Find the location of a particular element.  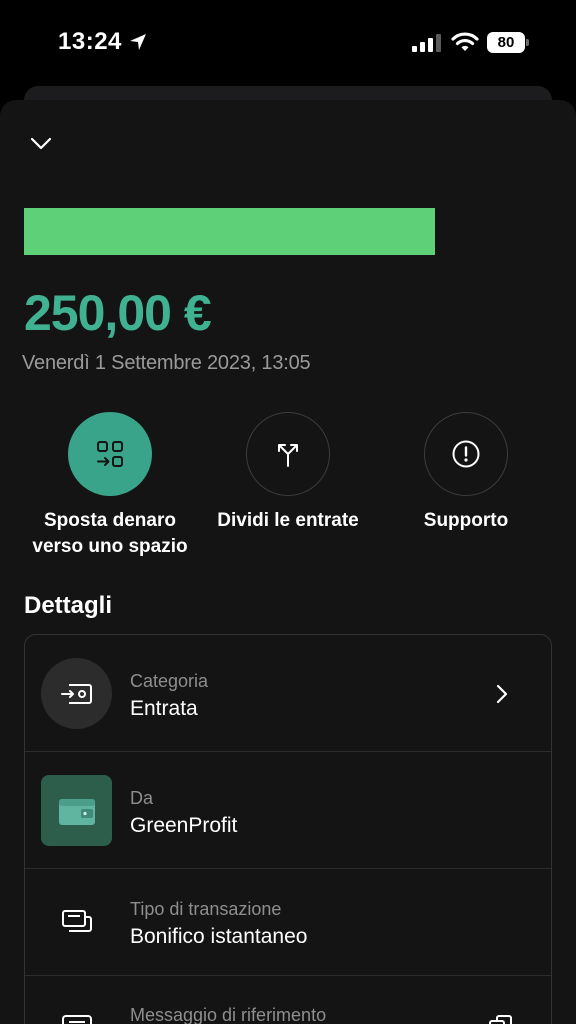

move-to-space-label-line2: verso uno spazio is located at coordinates (110, 546).